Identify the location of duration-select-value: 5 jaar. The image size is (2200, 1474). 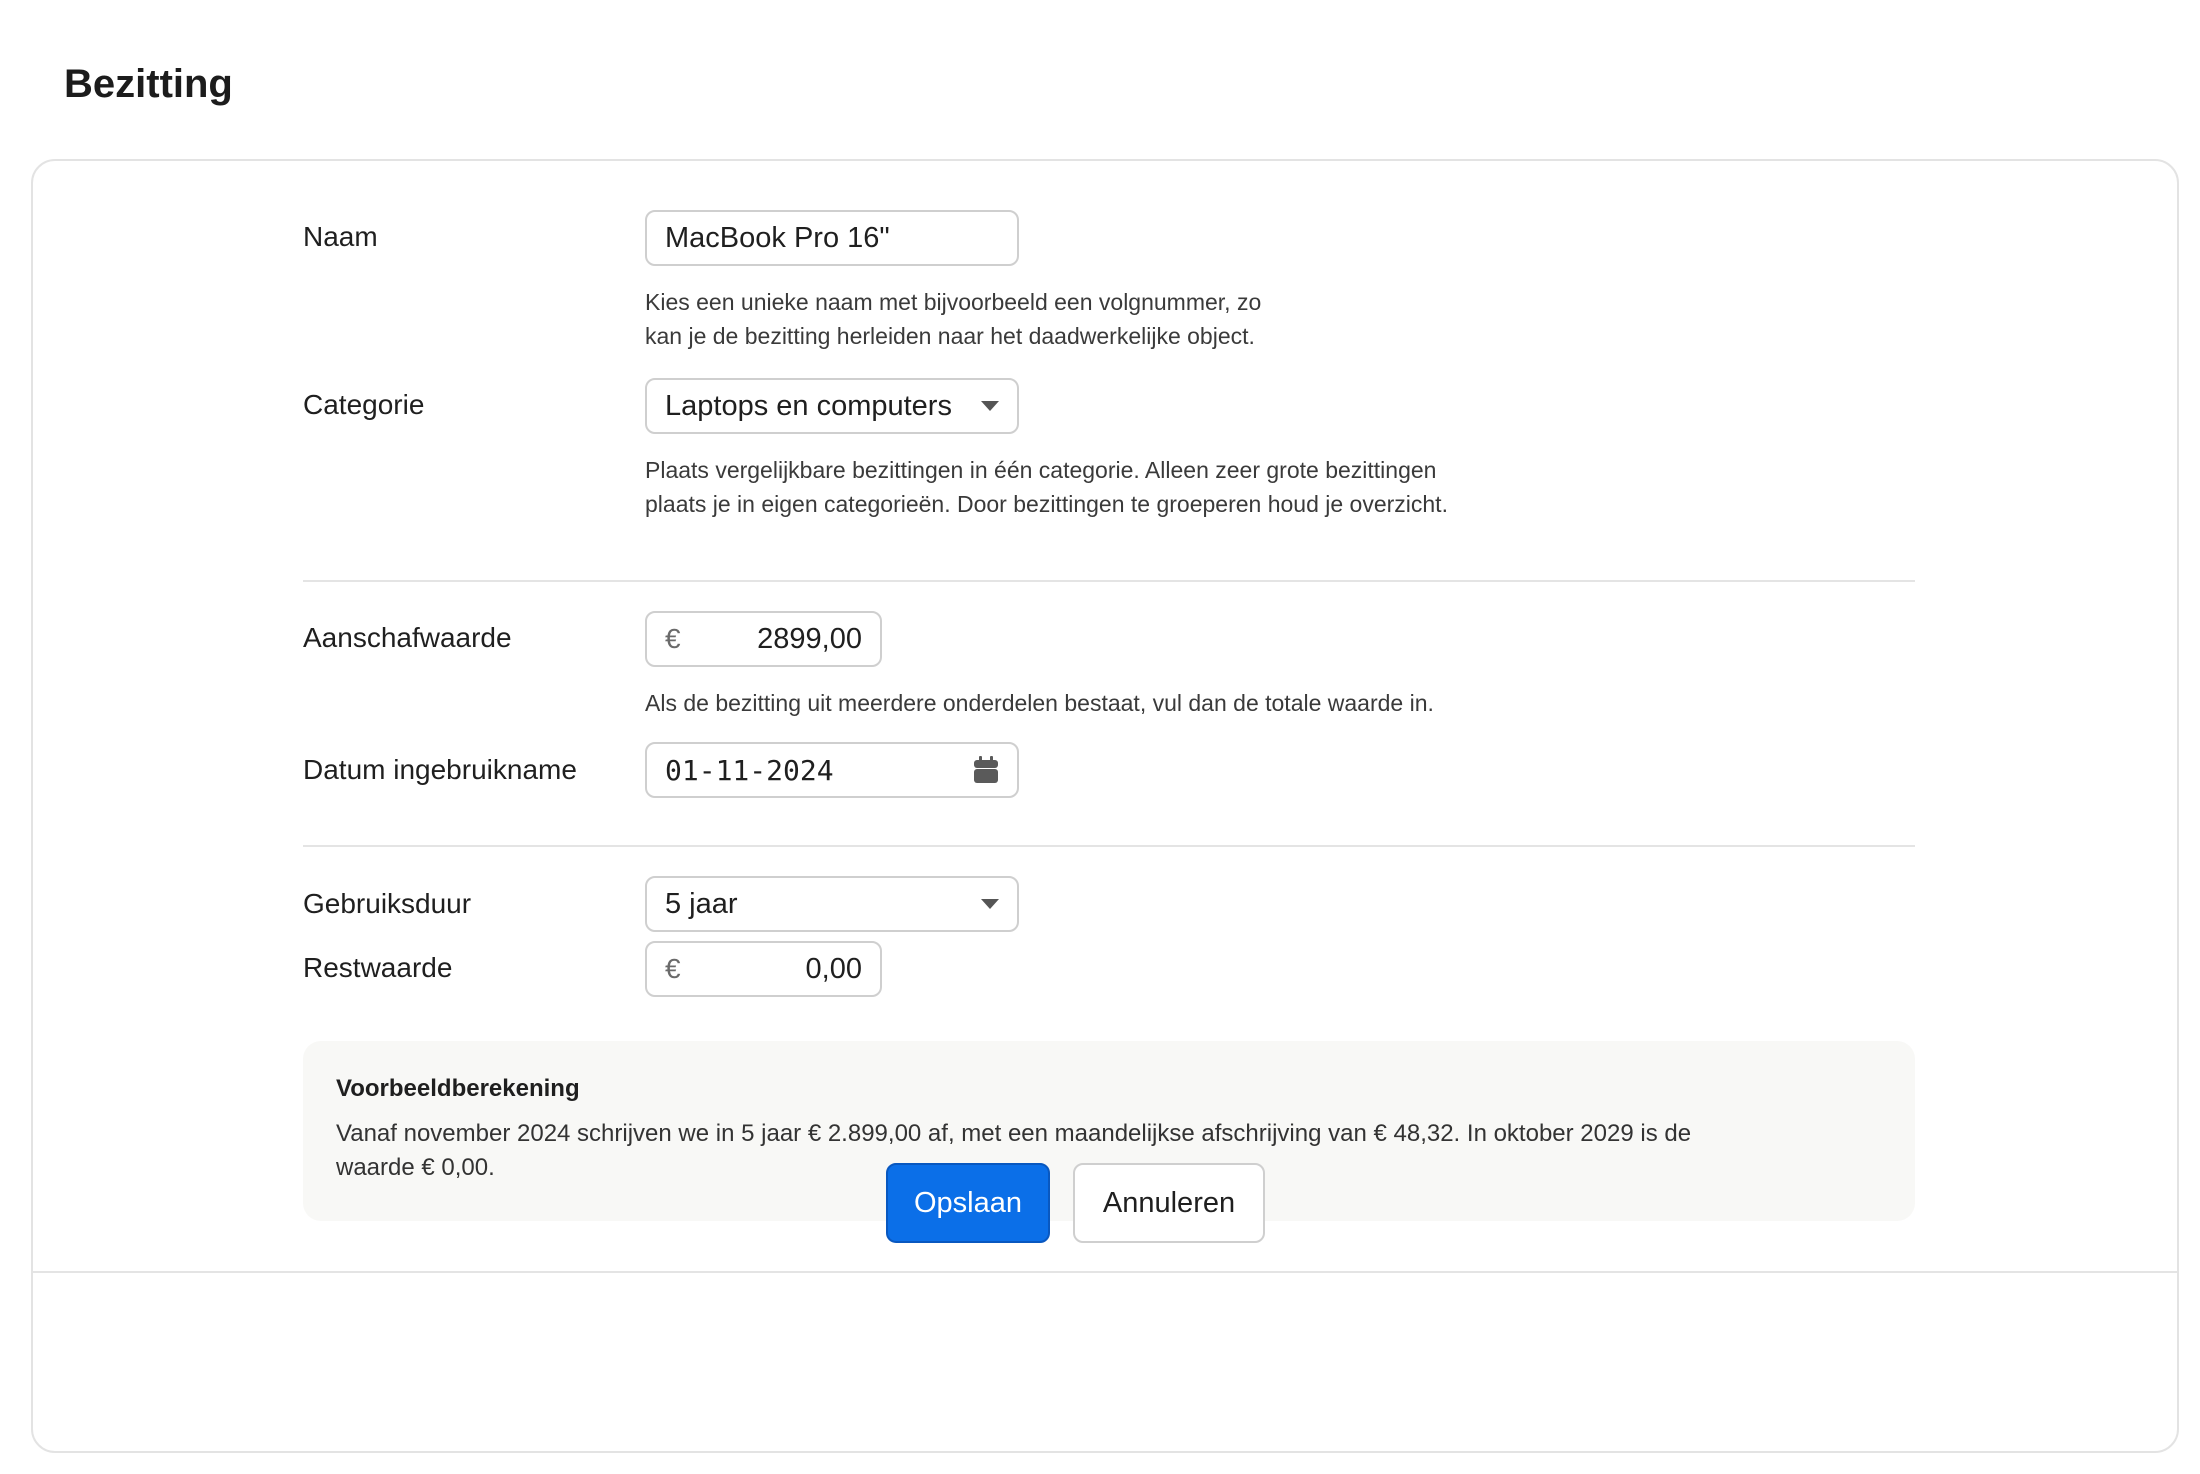
(701, 903).